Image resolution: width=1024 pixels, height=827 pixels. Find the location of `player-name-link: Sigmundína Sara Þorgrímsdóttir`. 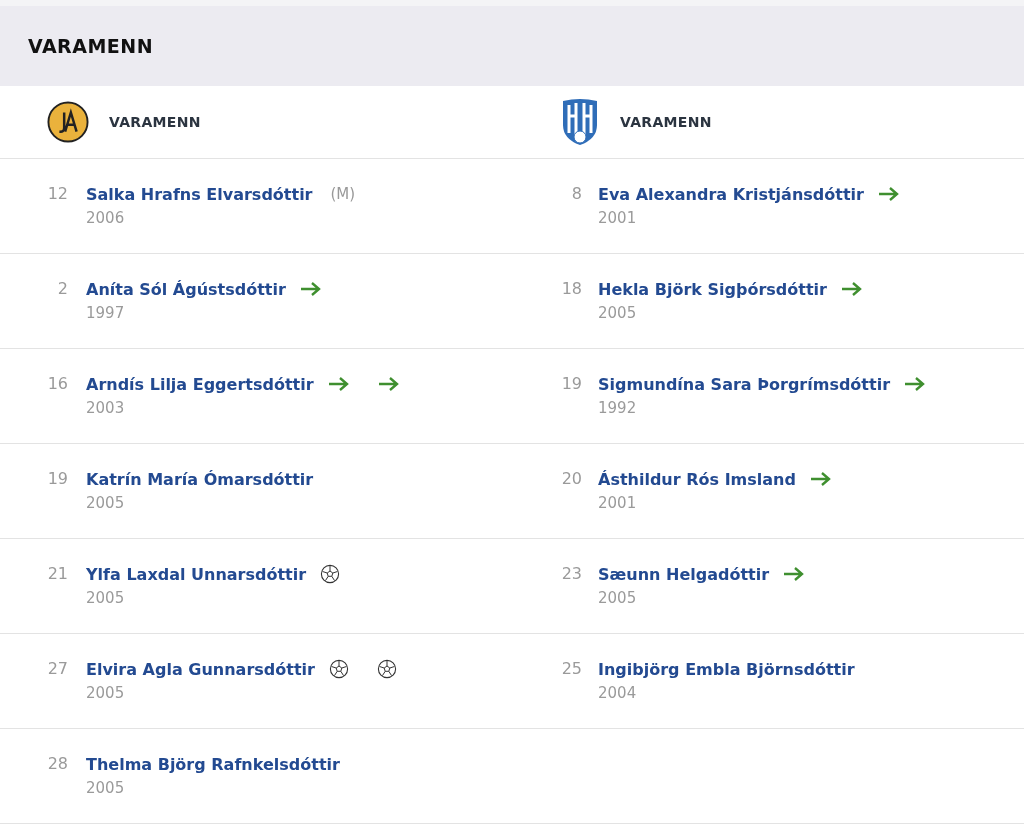

player-name-link: Sigmundína Sara Þorgrímsdóttir is located at coordinates (744, 384).